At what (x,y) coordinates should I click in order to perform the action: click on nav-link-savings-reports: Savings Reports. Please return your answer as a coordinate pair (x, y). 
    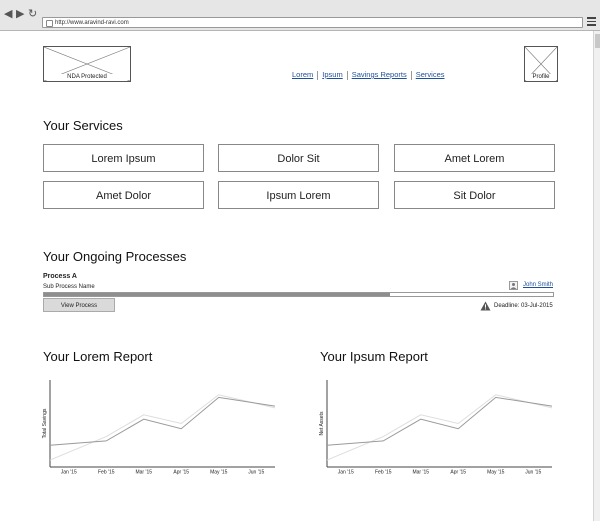
    Looking at the image, I should click on (379, 74).